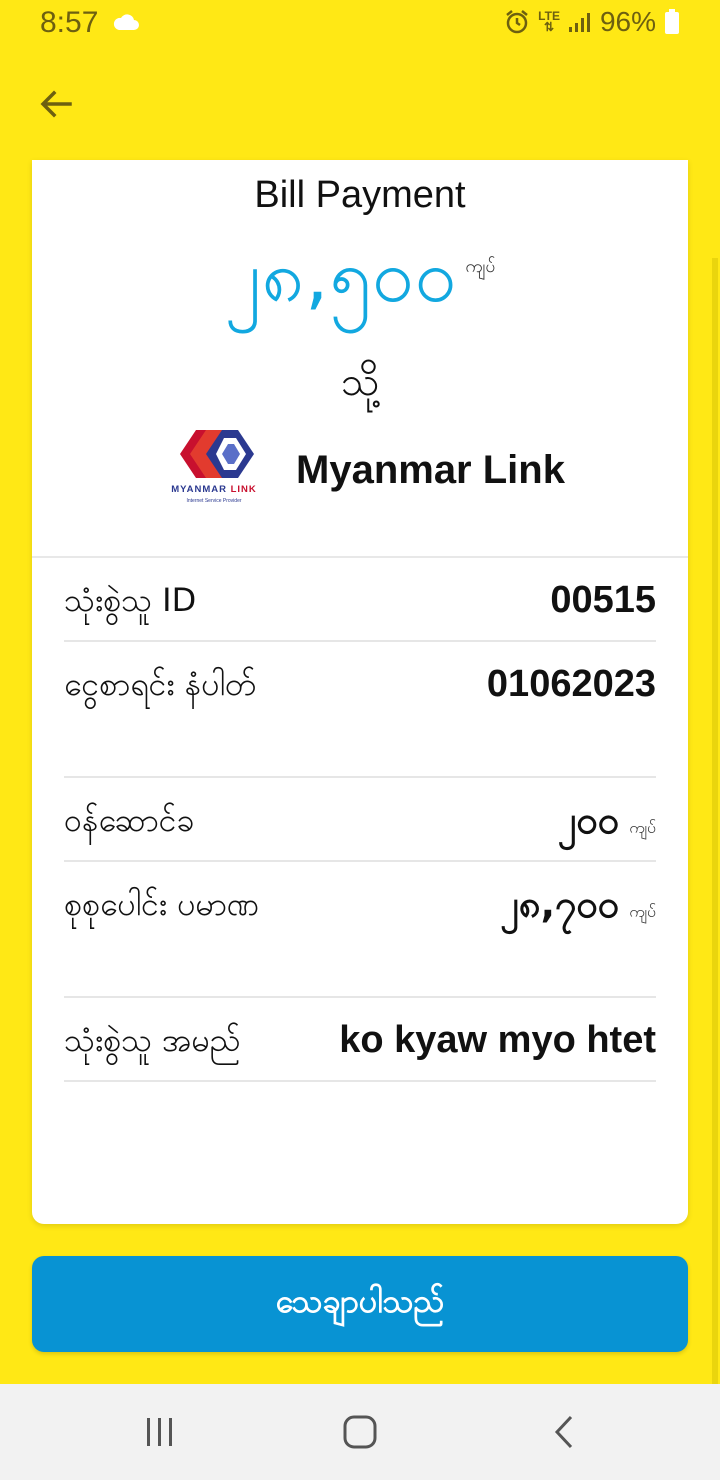 The width and height of the screenshot is (720, 1480). I want to click on navigation-bar, so click(360, 1432).